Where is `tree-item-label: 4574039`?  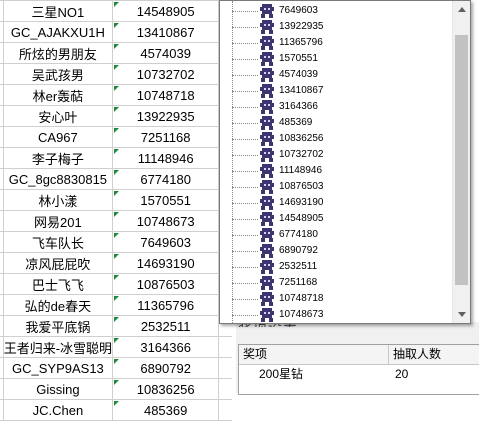 tree-item-label: 4574039 is located at coordinates (298, 74).